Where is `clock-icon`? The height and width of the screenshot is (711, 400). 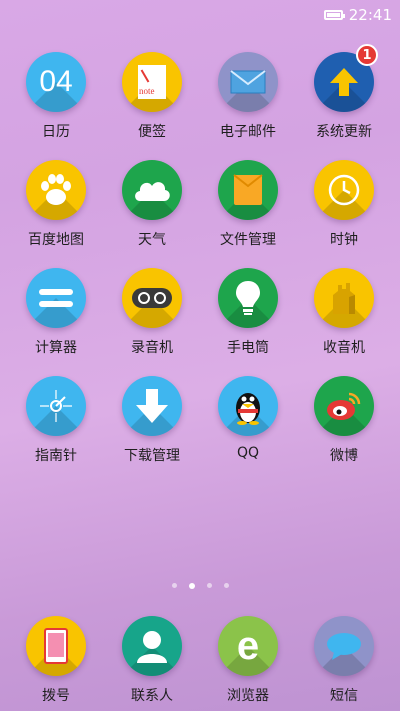 clock-icon is located at coordinates (344, 190).